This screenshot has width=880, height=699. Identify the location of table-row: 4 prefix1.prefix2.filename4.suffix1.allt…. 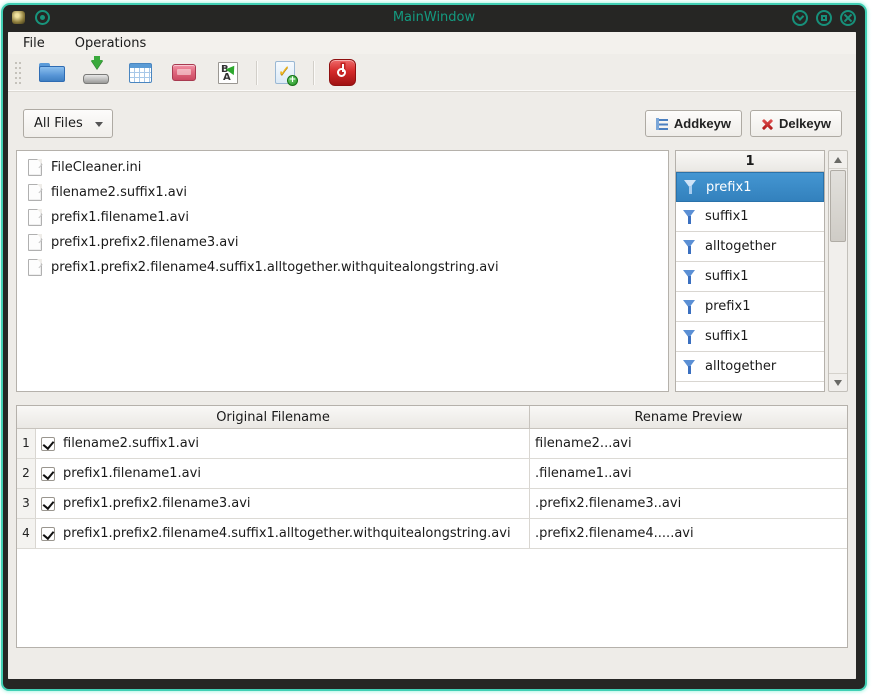
(432, 534).